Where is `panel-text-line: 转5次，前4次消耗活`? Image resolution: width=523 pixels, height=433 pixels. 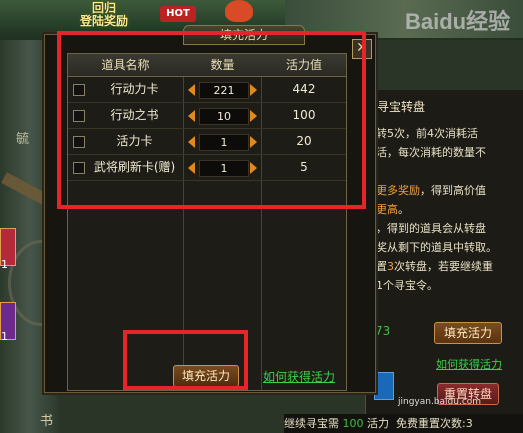
panel-text-line: 转5次，前4次消耗活 is located at coordinates (427, 133).